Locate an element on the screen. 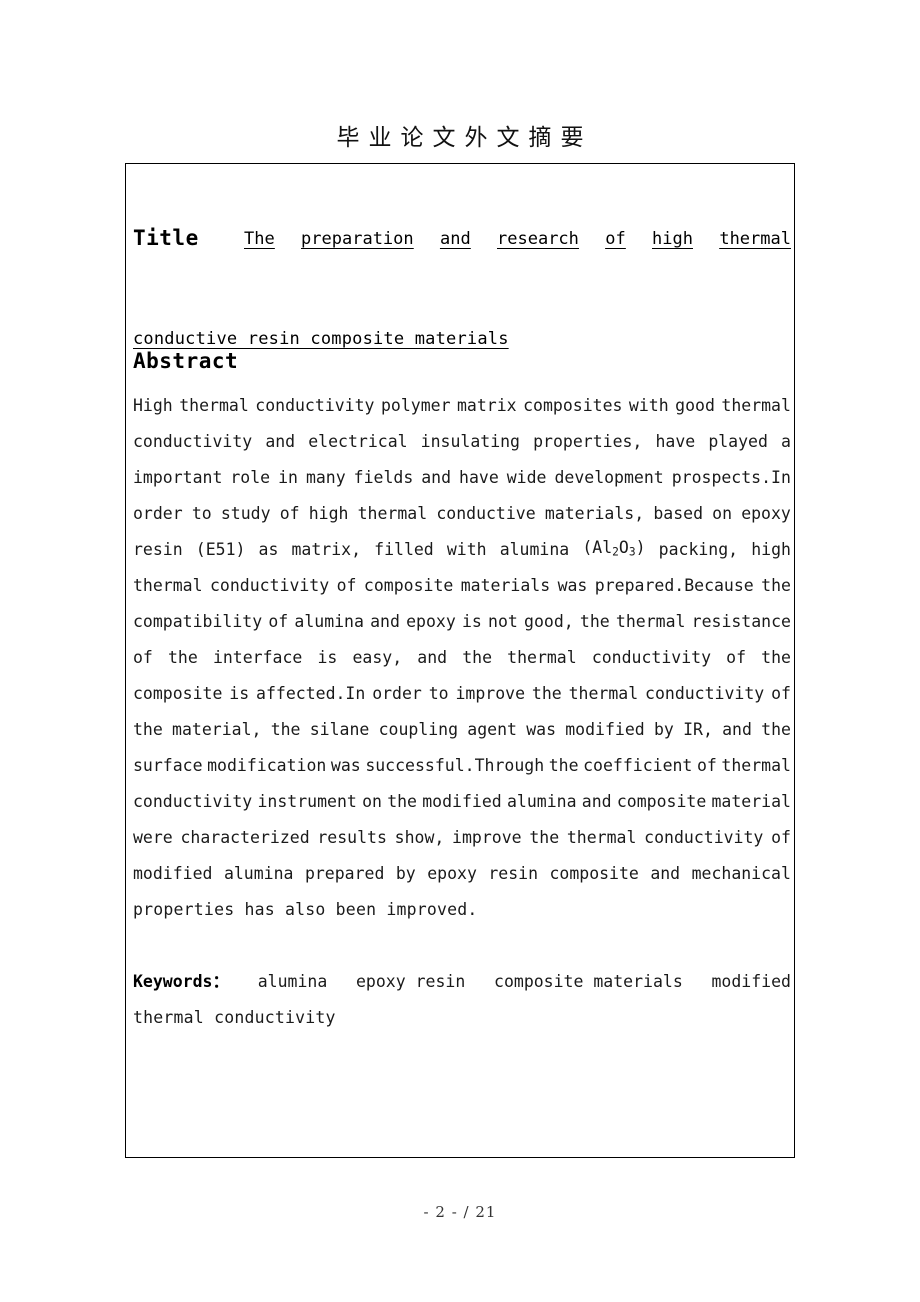 The image size is (920, 1302). word: characterized is located at coordinates (245, 837).